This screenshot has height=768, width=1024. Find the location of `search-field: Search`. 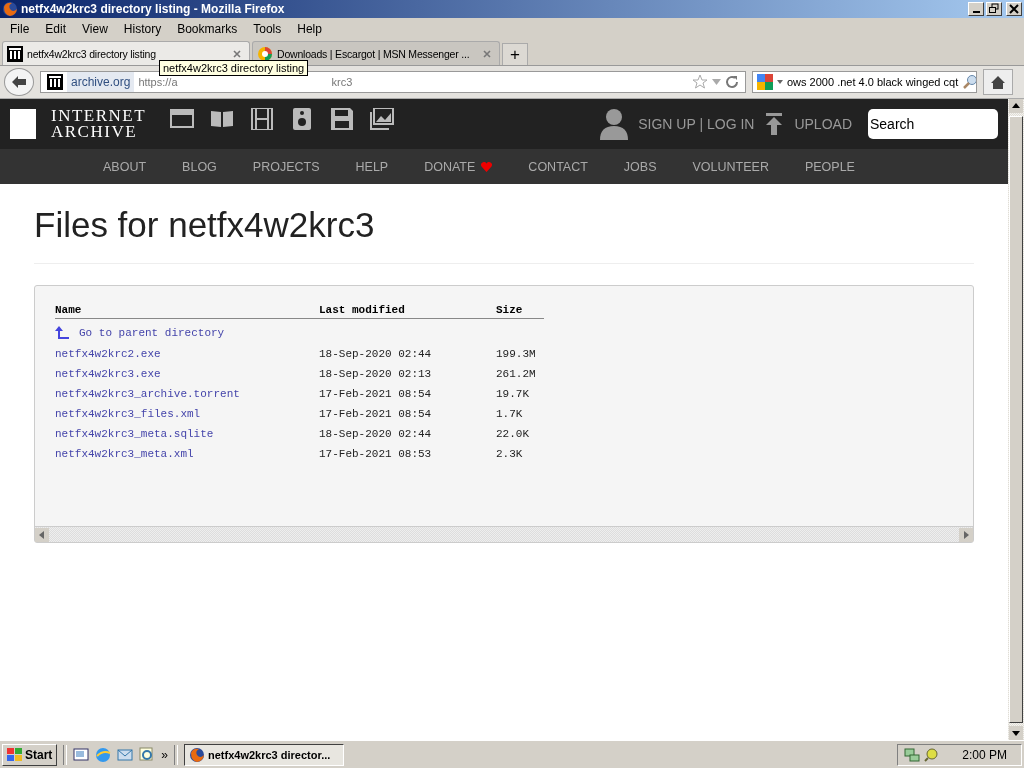

search-field: Search is located at coordinates (933, 124).